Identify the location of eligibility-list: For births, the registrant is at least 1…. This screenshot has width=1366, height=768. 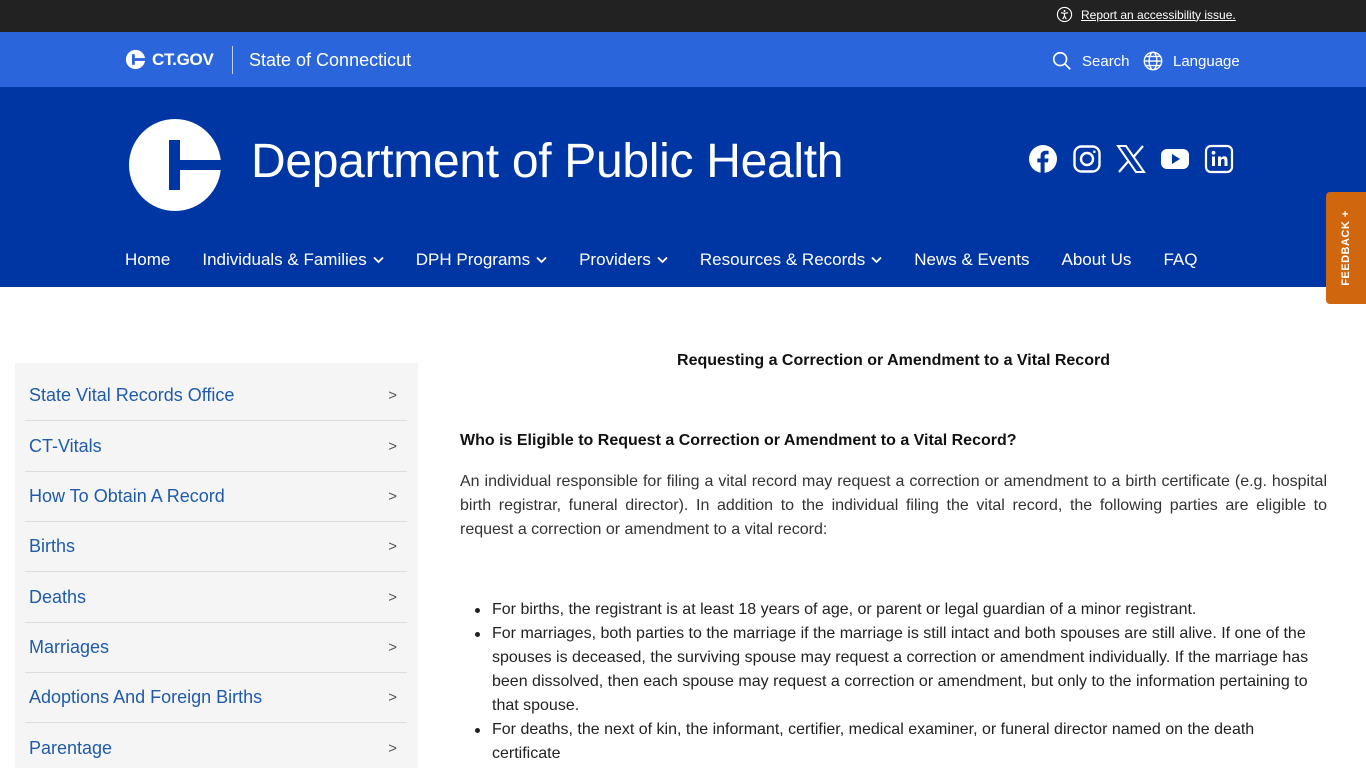
(898, 682).